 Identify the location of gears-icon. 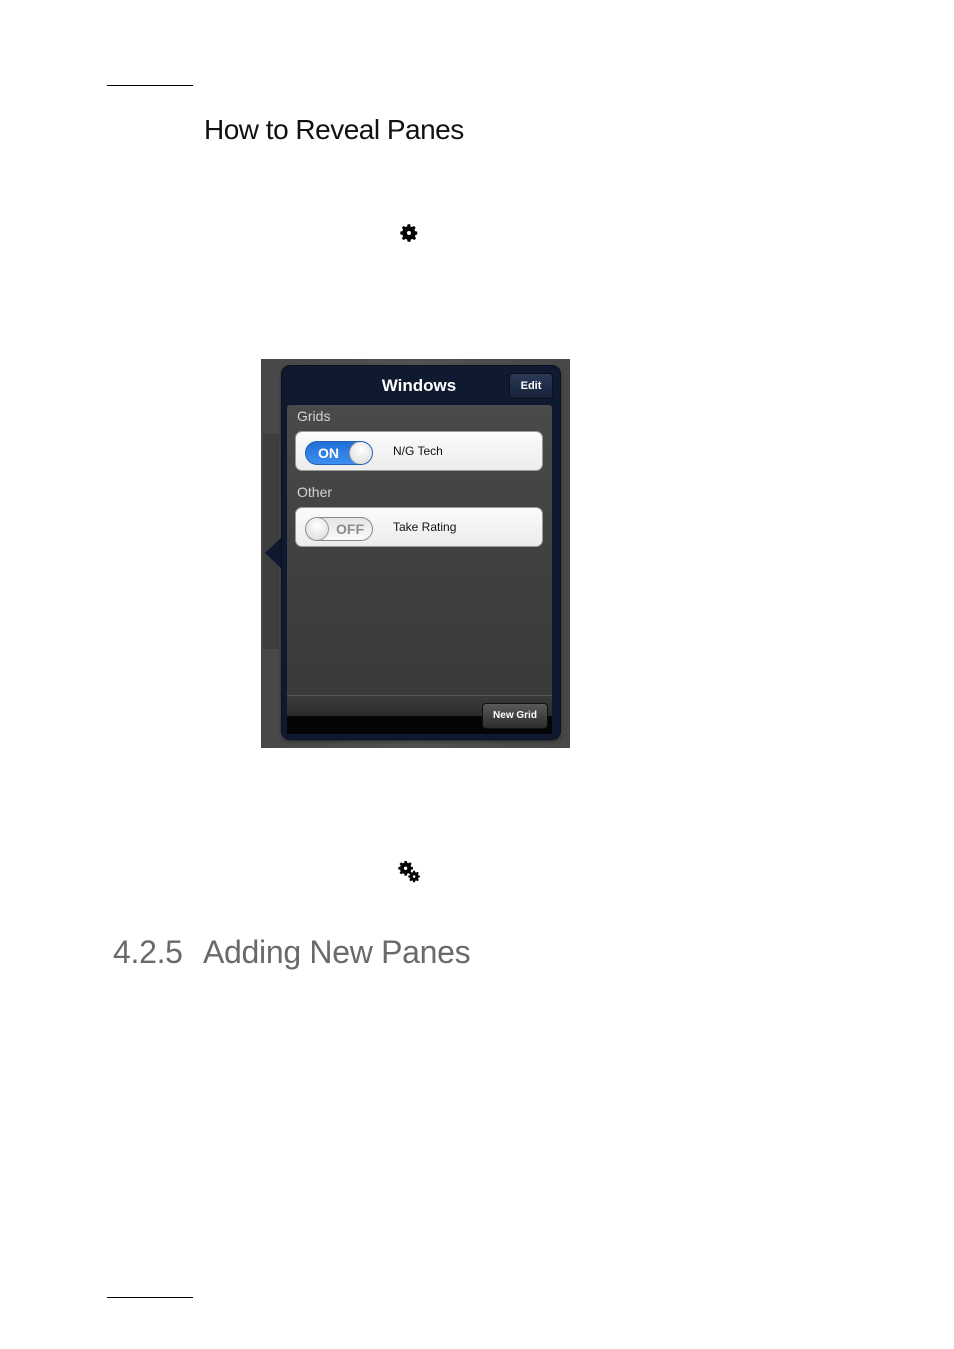
(409, 872).